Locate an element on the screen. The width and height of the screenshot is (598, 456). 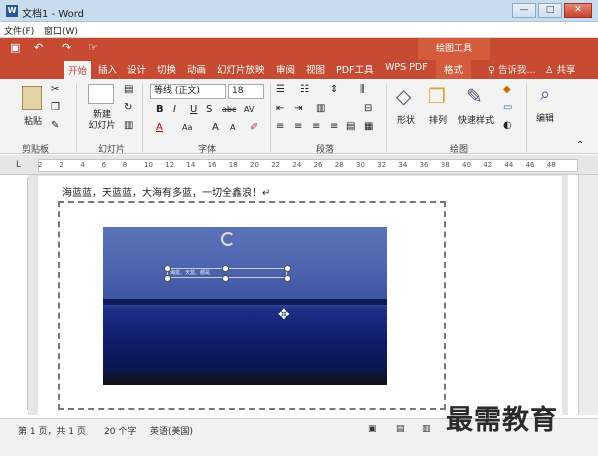
tab-format: 格式 is located at coordinates (454, 69).